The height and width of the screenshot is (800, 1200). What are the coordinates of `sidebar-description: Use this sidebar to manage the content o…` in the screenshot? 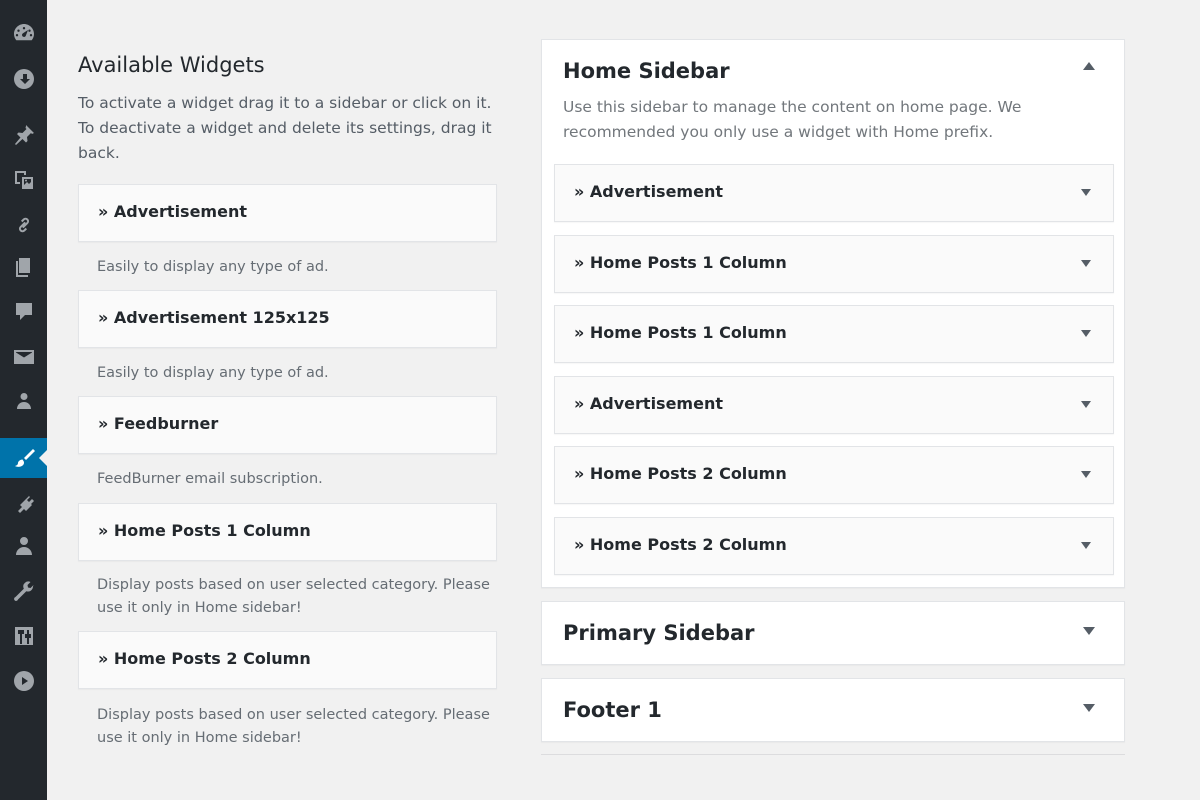 It's located at (792, 119).